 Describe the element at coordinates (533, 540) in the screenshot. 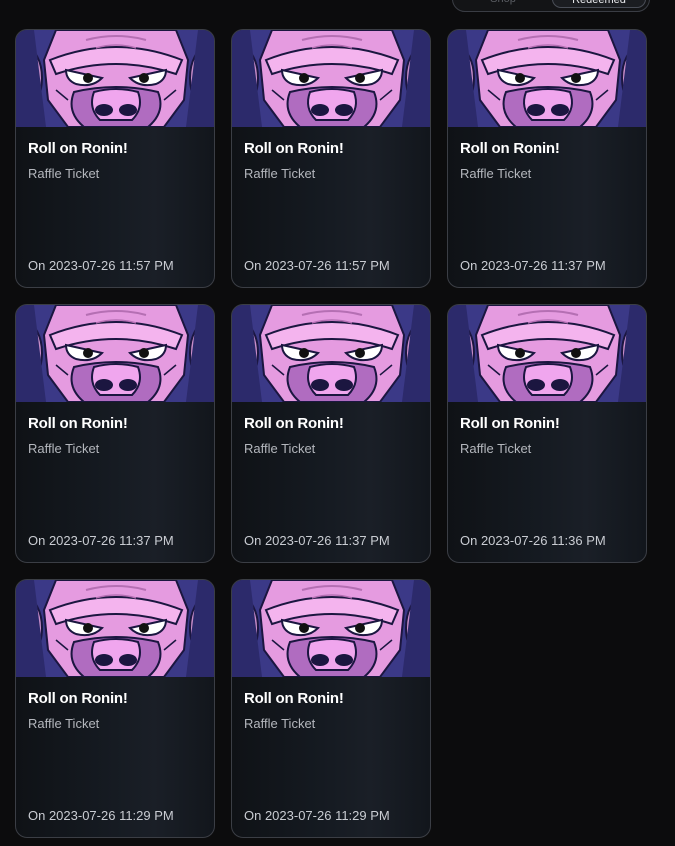

I see `redeemed-date: On 2023-07-26 11:36 PM` at that location.